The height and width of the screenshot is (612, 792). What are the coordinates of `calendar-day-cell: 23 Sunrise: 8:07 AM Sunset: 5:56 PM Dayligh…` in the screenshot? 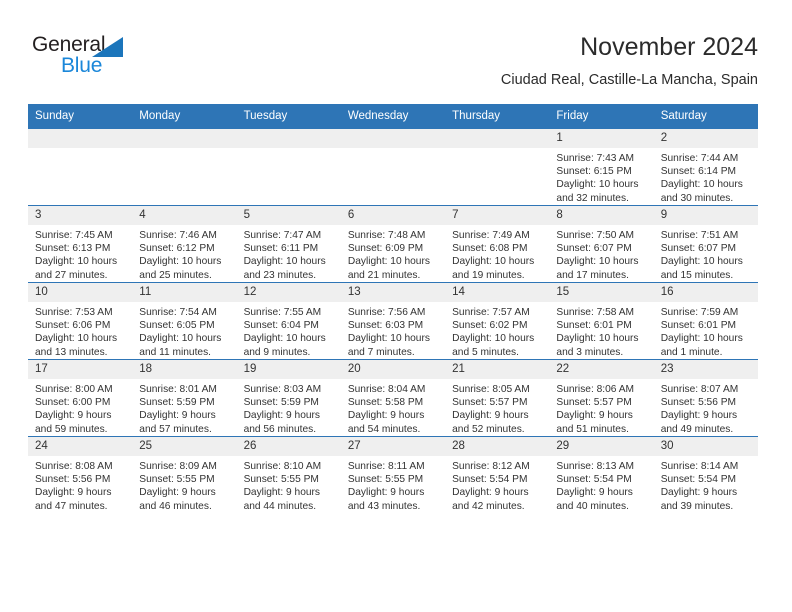 It's located at (705, 398).